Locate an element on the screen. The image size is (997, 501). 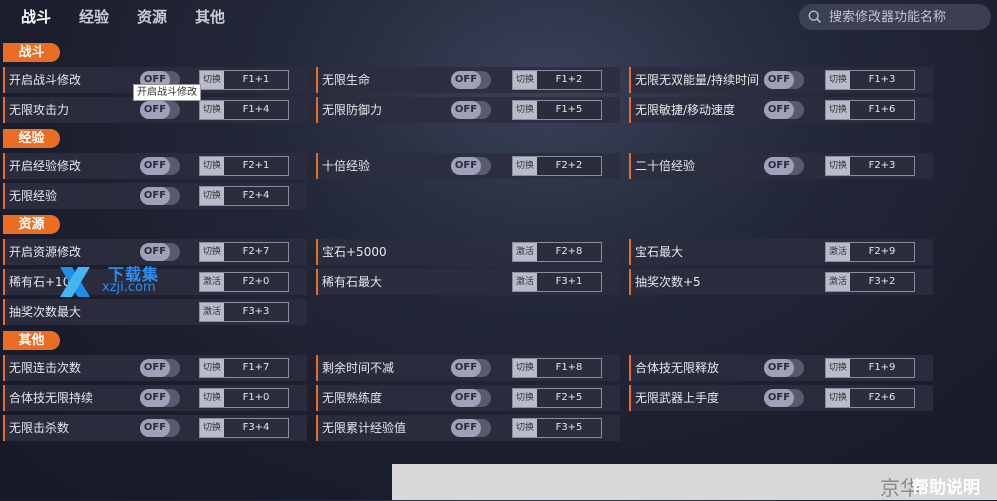
hotkey-field: 激活 F3+2 is located at coordinates (870, 282).